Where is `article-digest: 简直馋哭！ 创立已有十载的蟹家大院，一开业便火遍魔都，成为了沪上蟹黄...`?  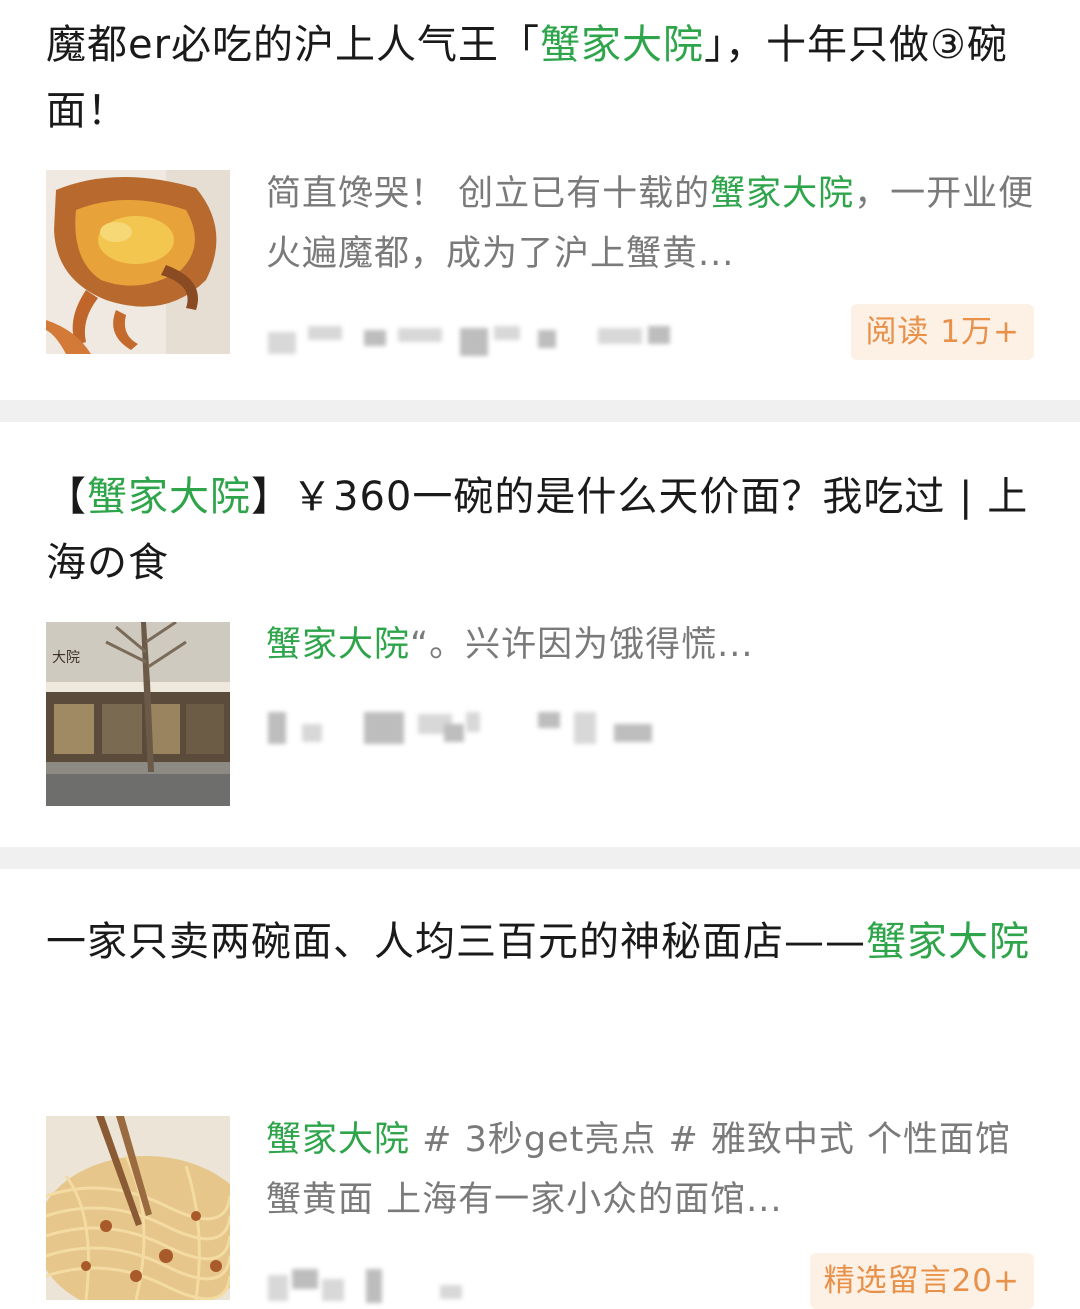 article-digest: 简直馋哭！ 创立已有十载的蟹家大院，一开业便火遍魔都，成为了沪上蟹黄... is located at coordinates (653, 224).